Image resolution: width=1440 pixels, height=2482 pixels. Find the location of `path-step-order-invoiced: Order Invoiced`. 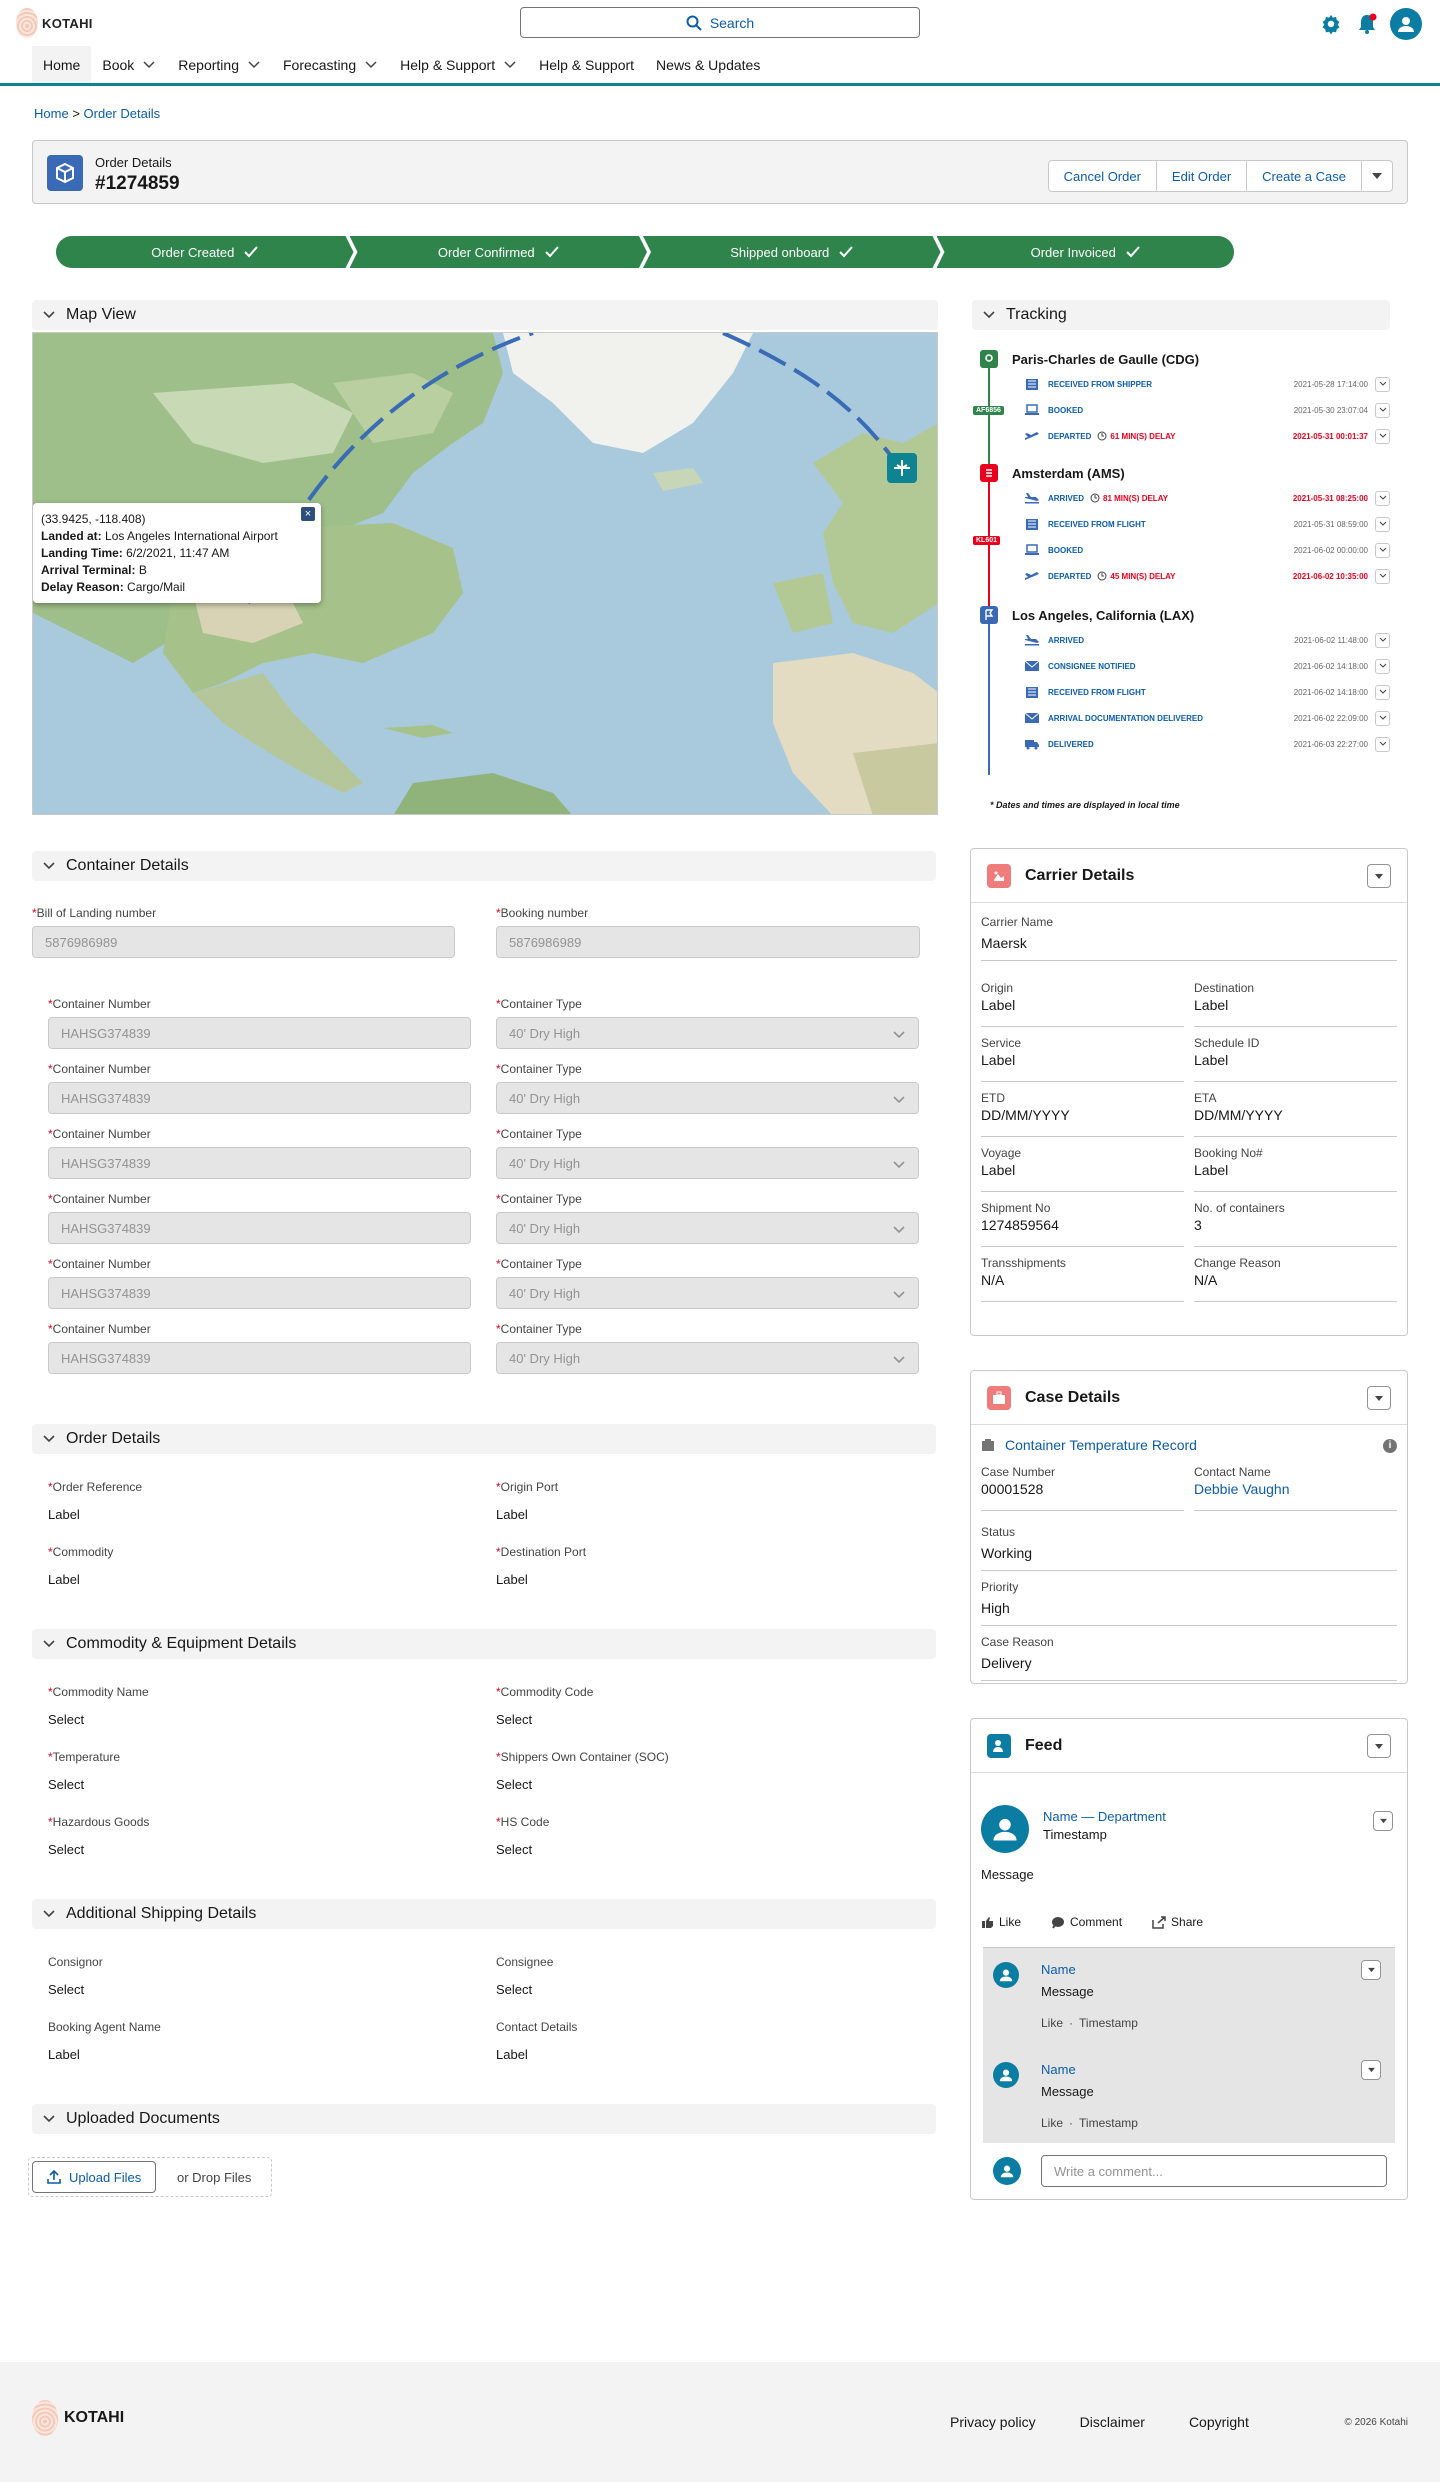

path-step-order-invoiced: Order Invoiced is located at coordinates (1085, 252).